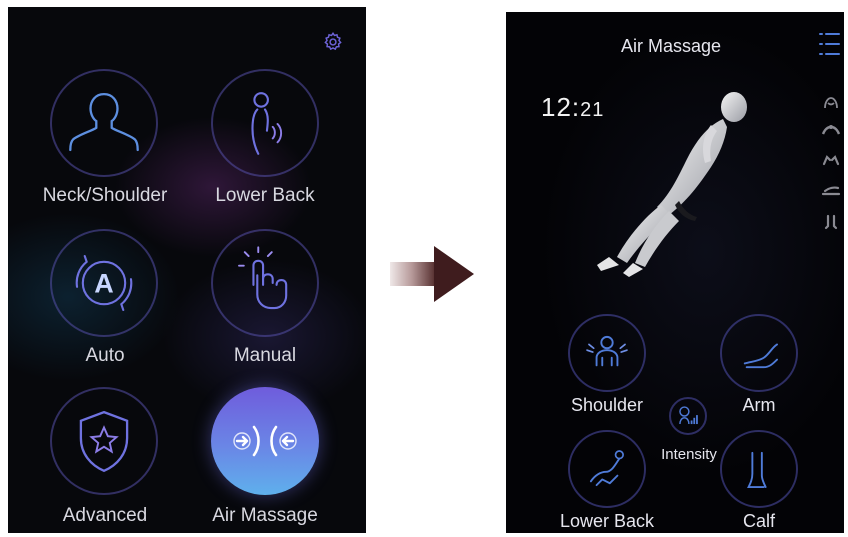 This screenshot has width=848, height=537. I want to click on arm-button, so click(759, 353).